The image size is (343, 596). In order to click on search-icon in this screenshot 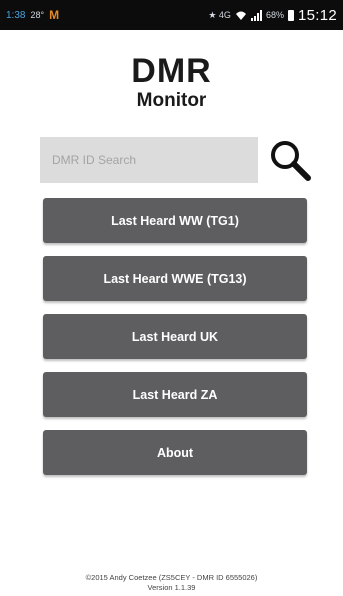, I will do `click(290, 160)`.